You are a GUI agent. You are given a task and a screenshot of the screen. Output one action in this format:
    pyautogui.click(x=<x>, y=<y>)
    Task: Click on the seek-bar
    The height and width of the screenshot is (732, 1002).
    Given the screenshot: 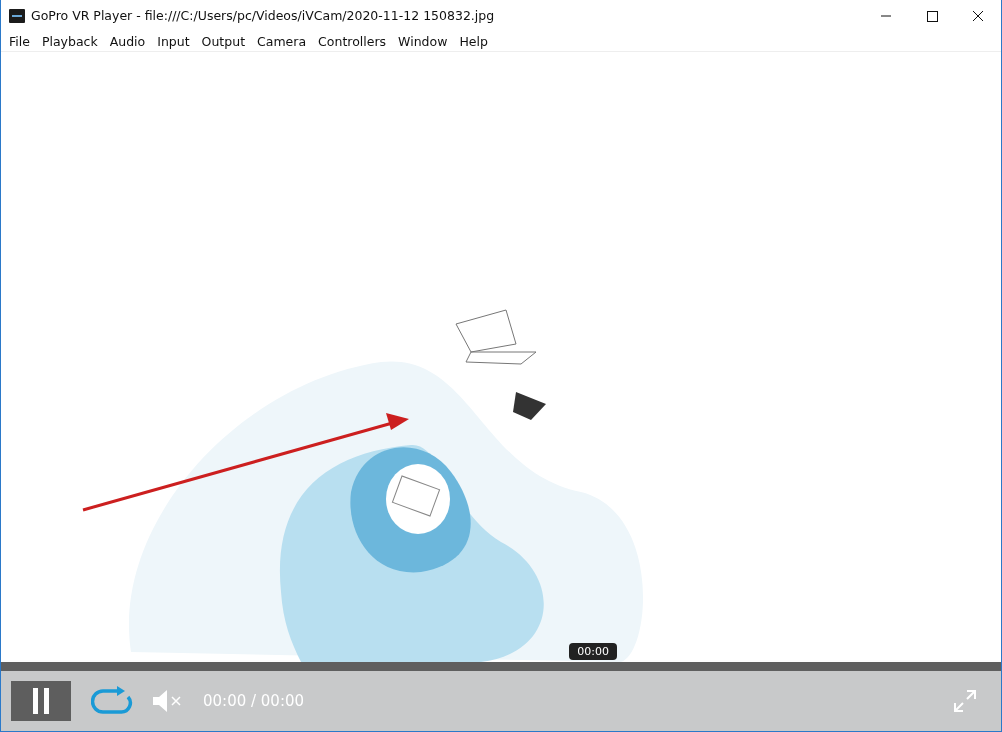 What is the action you would take?
    pyautogui.click(x=501, y=666)
    